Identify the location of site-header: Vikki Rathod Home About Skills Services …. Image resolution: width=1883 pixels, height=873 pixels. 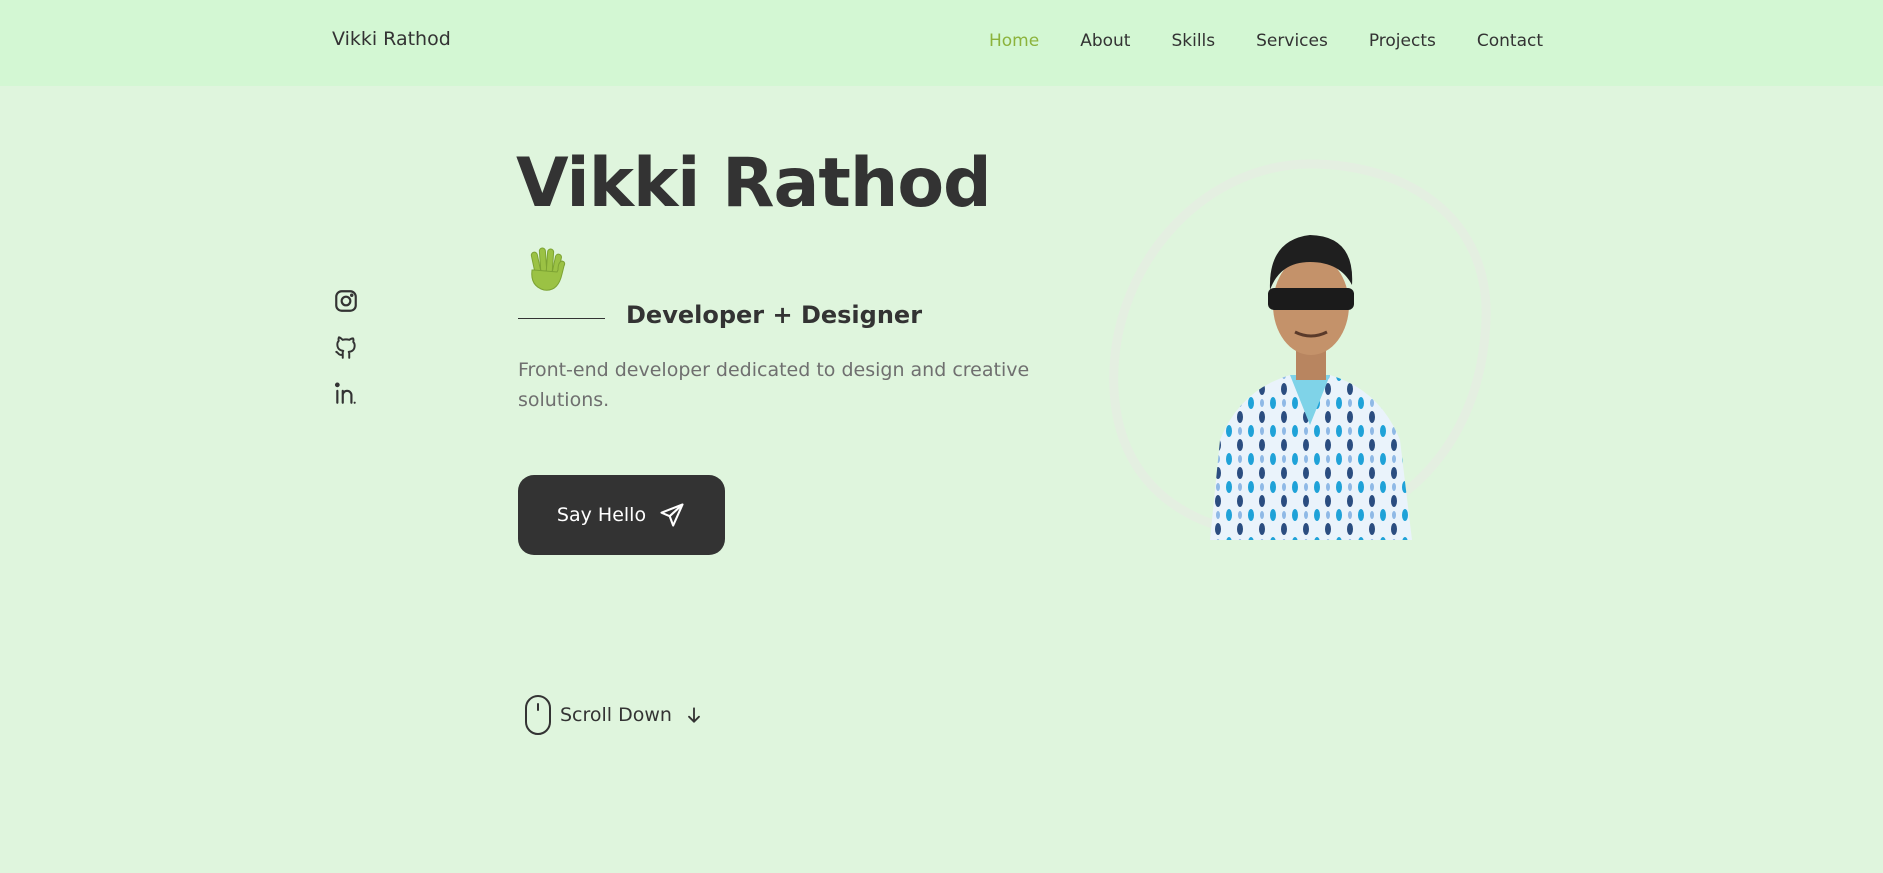
(941, 43).